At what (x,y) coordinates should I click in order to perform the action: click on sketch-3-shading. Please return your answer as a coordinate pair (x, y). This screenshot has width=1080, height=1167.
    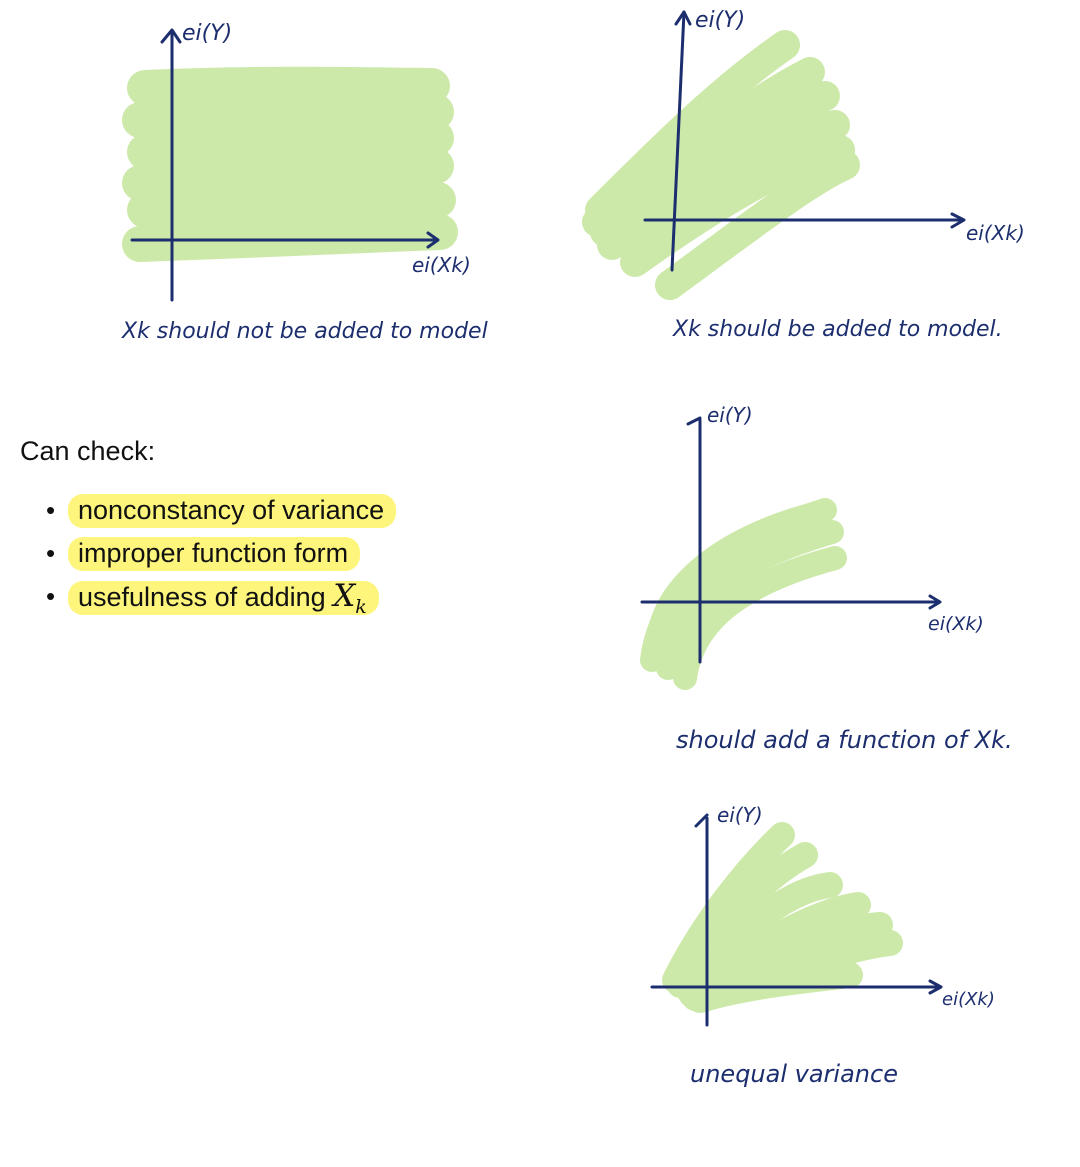
    Looking at the image, I should click on (743, 594).